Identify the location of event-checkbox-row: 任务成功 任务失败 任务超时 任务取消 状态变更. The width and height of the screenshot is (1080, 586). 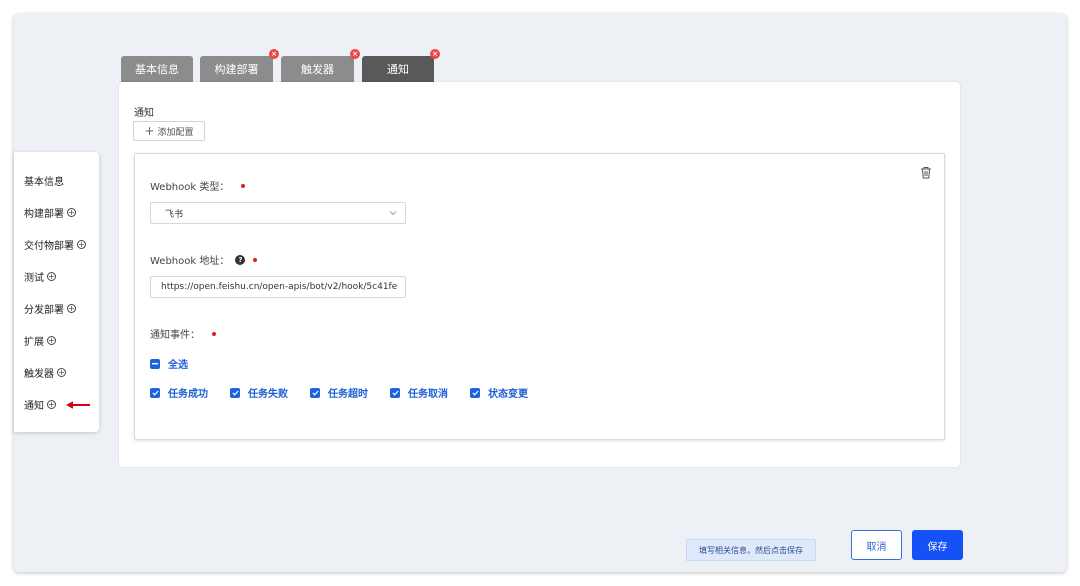
(350, 392).